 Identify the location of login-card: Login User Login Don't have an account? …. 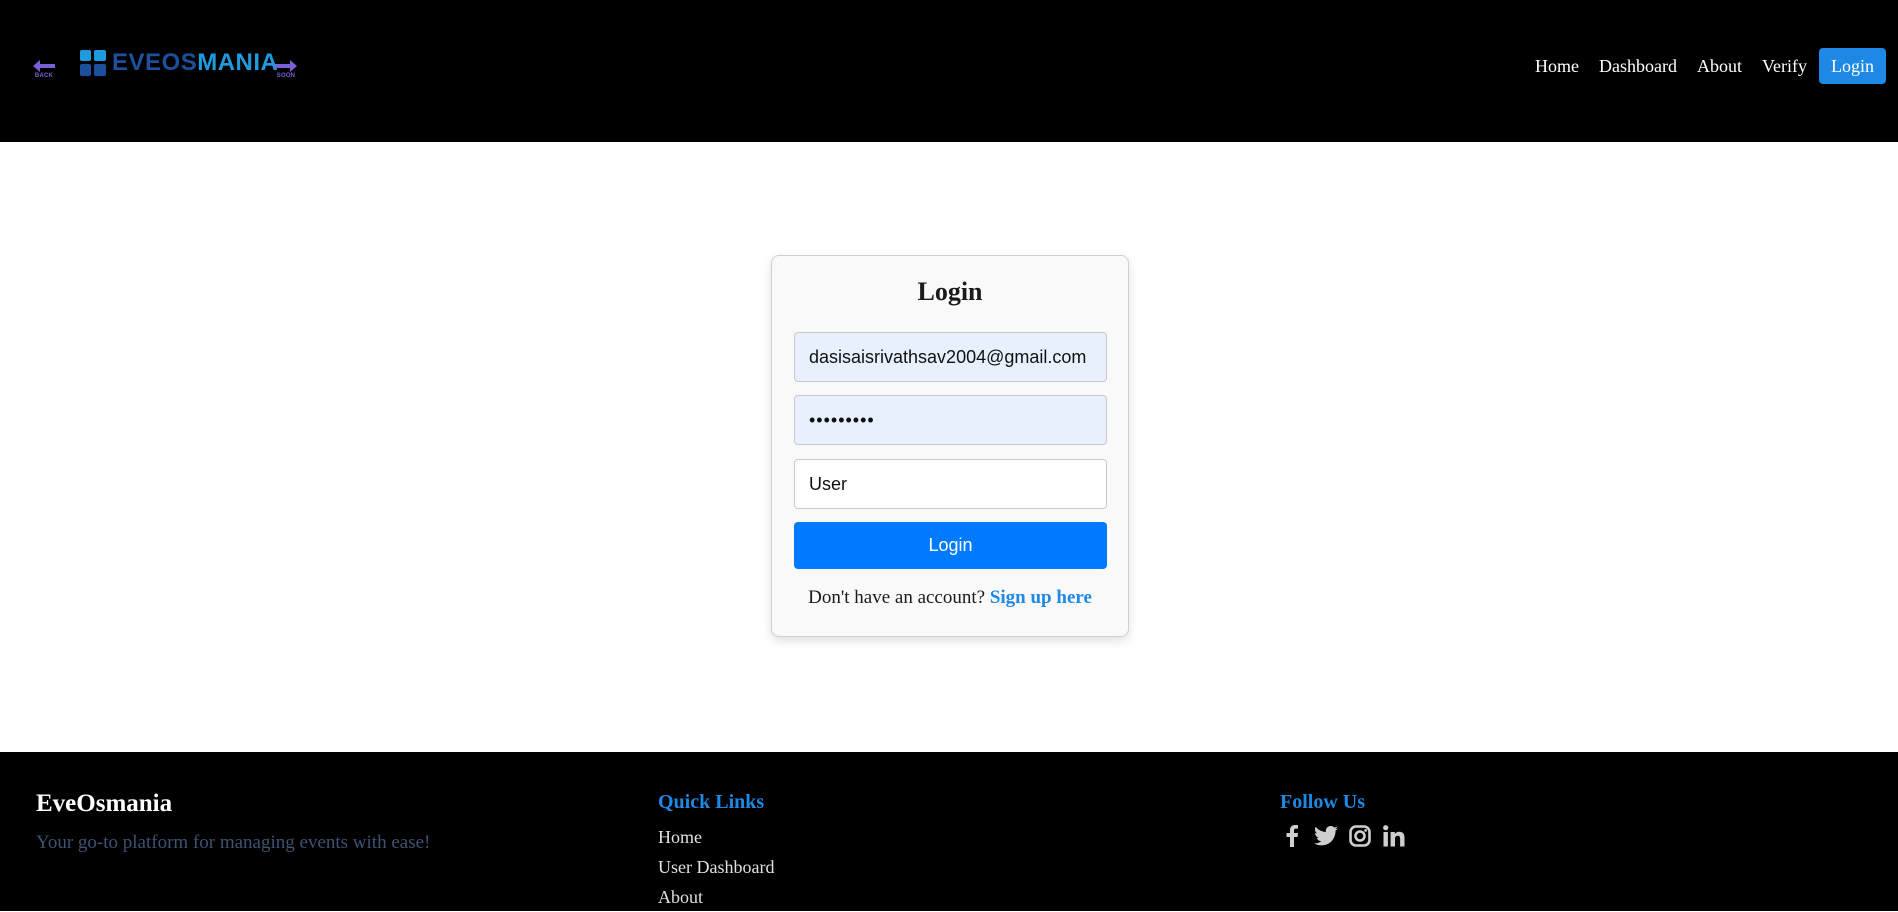
(950, 446).